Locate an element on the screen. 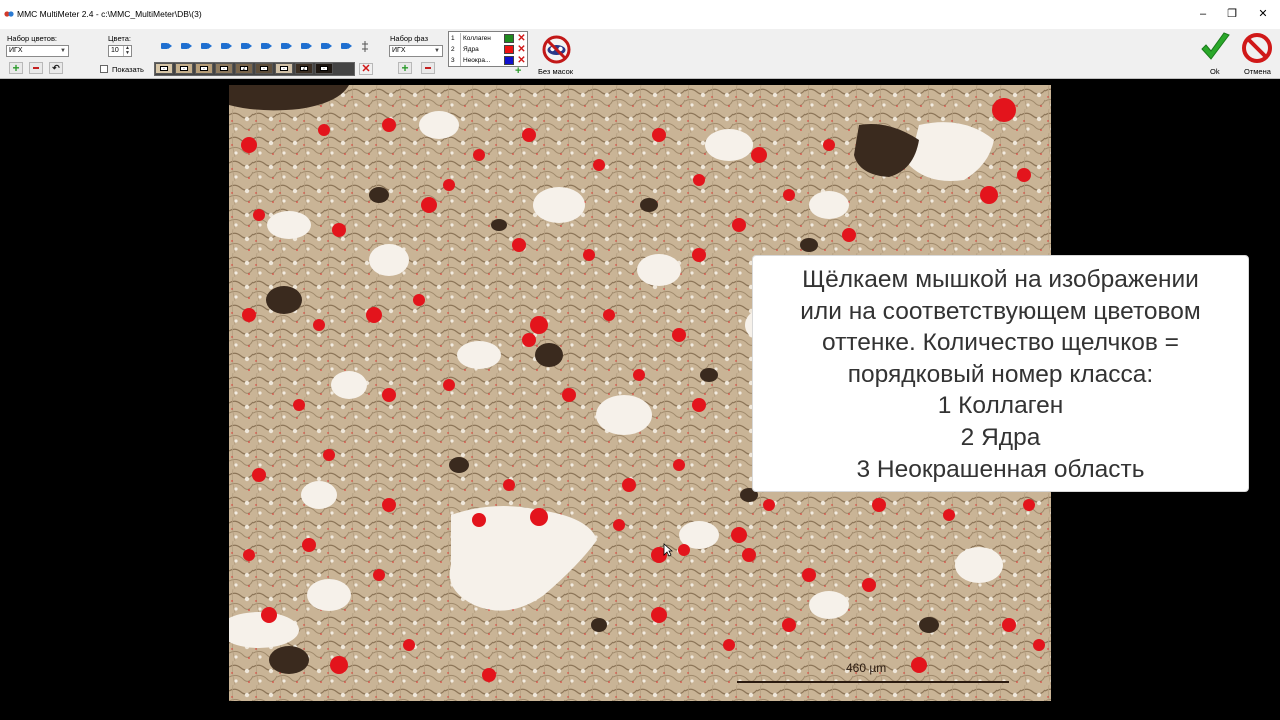 This screenshot has height=720, width=1280. caption-line: порядковый номер класса: is located at coordinates (1000, 374).